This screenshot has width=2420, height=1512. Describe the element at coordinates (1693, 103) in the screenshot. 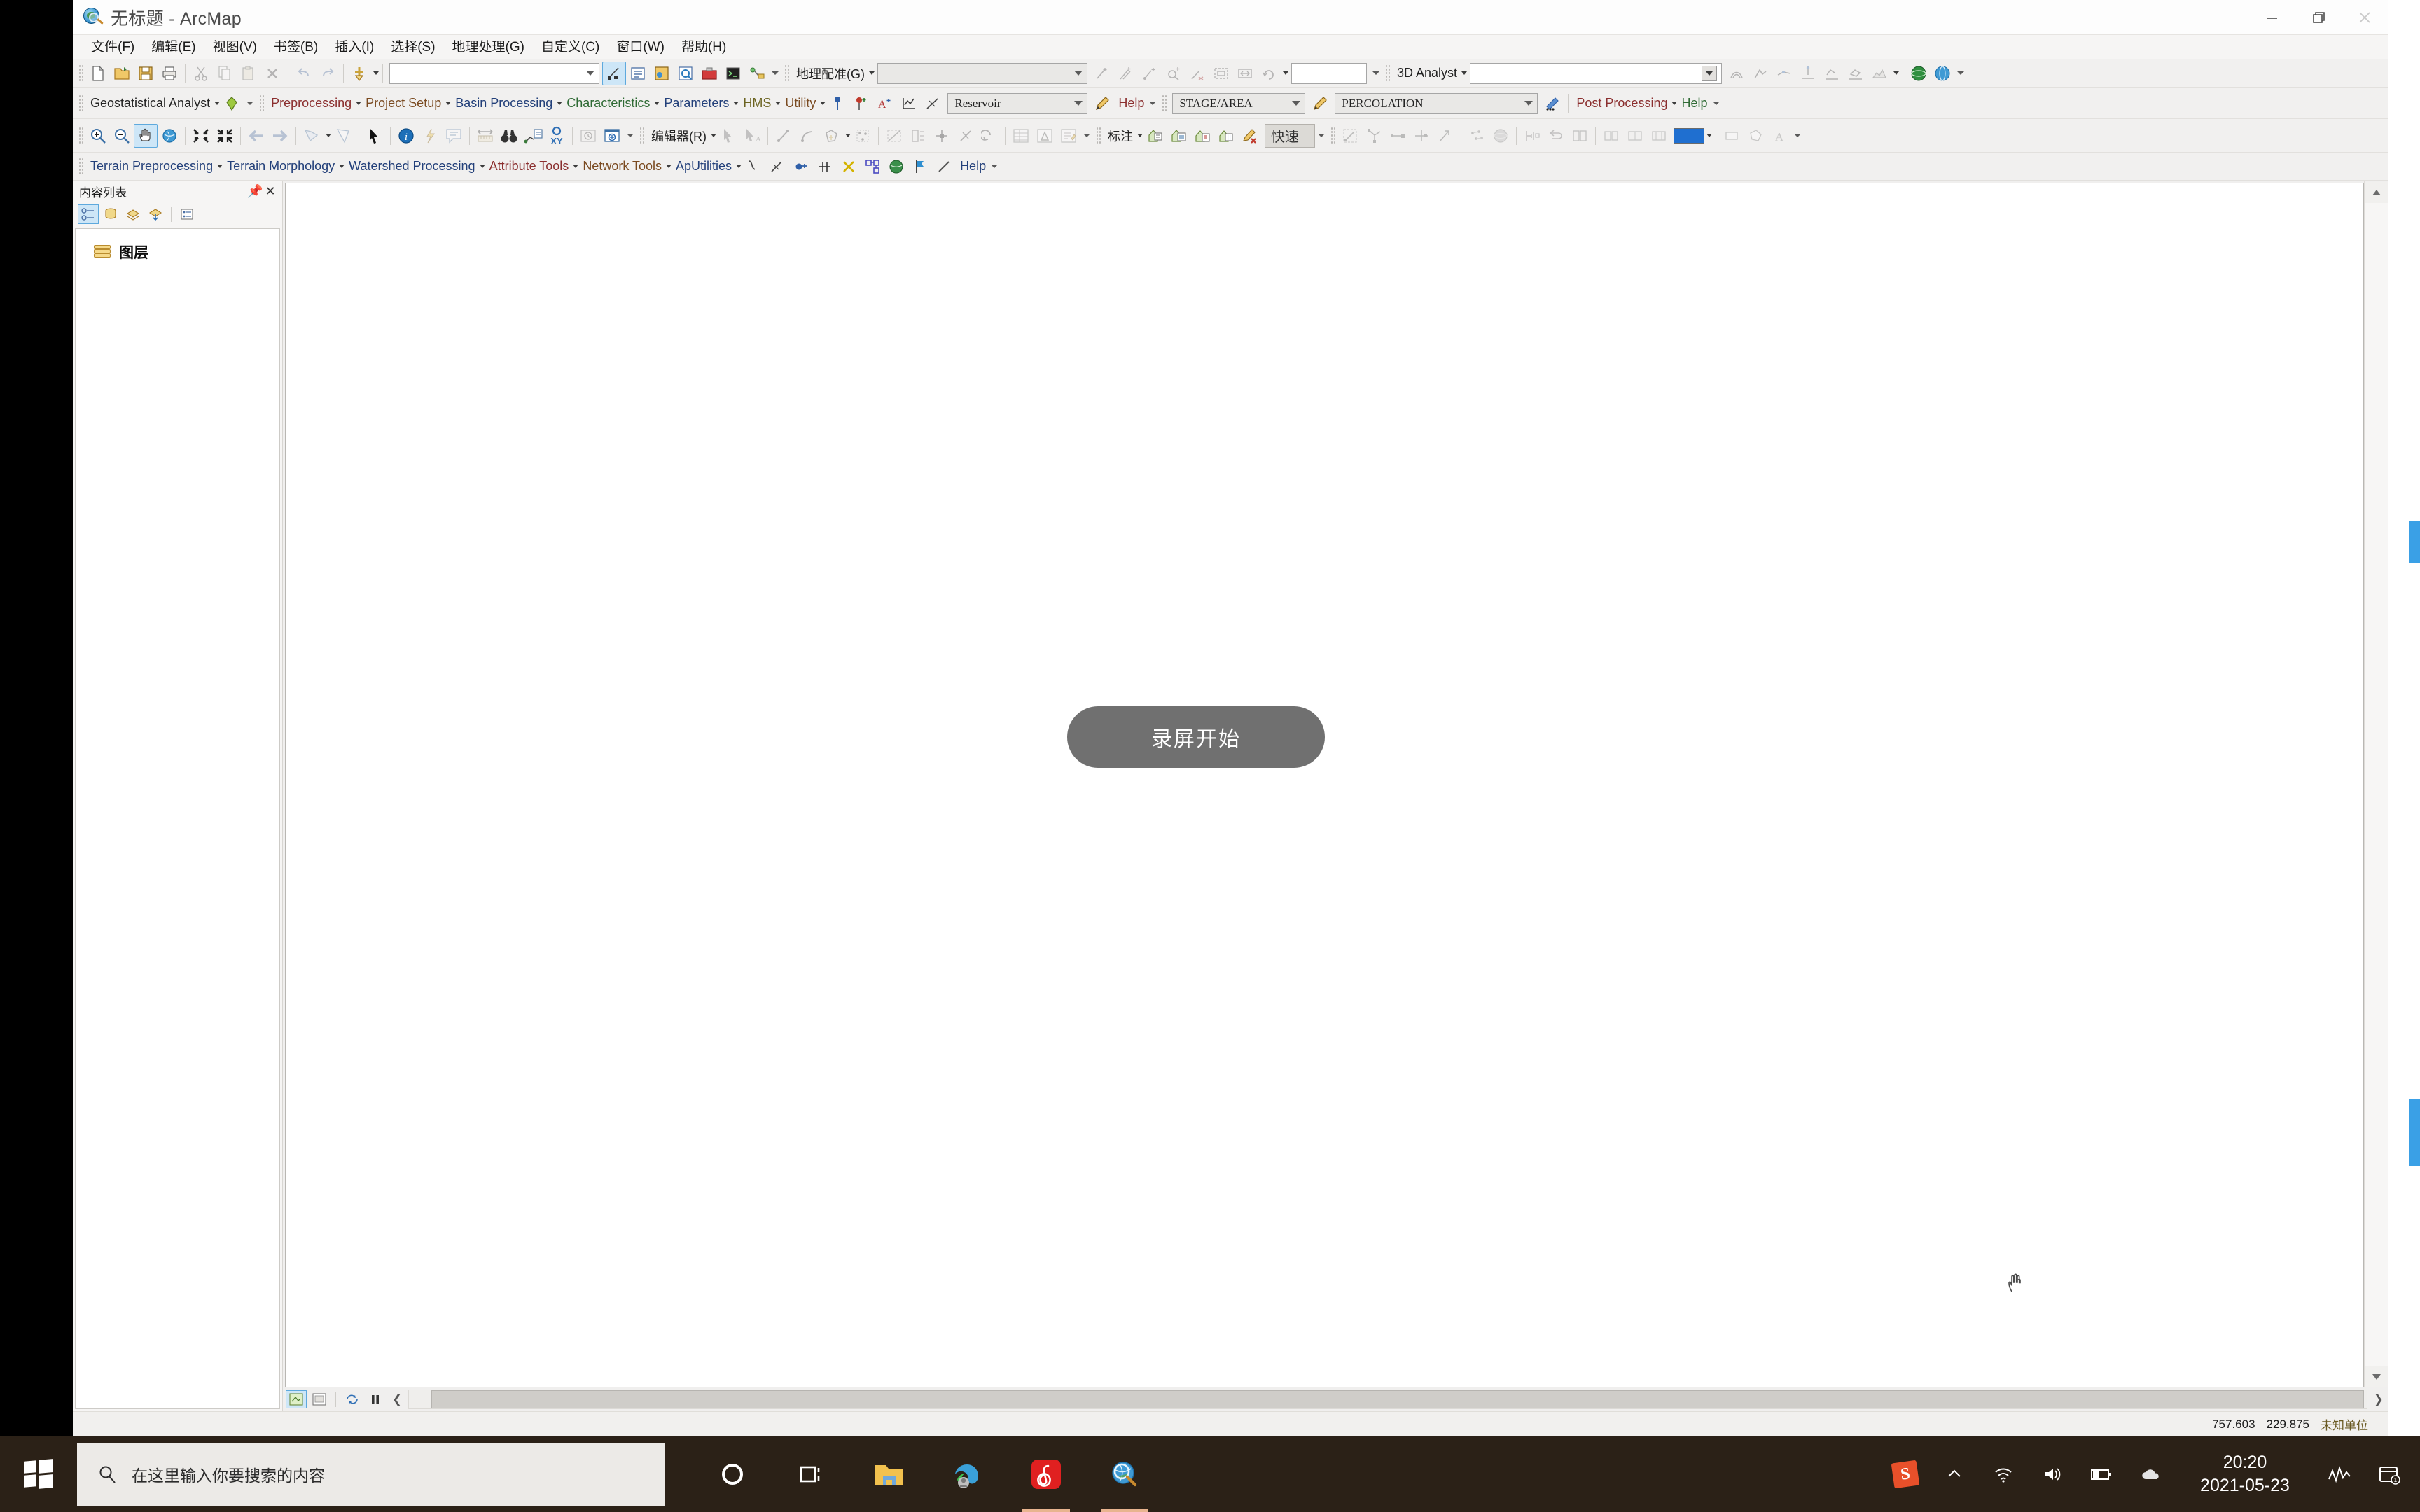

I see `post-processing-help-button: Help` at that location.